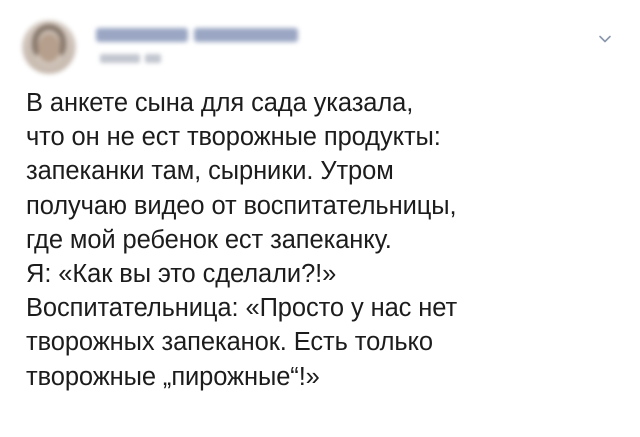  Describe the element at coordinates (130, 58) in the screenshot. I see `author-handle-blurred` at that location.